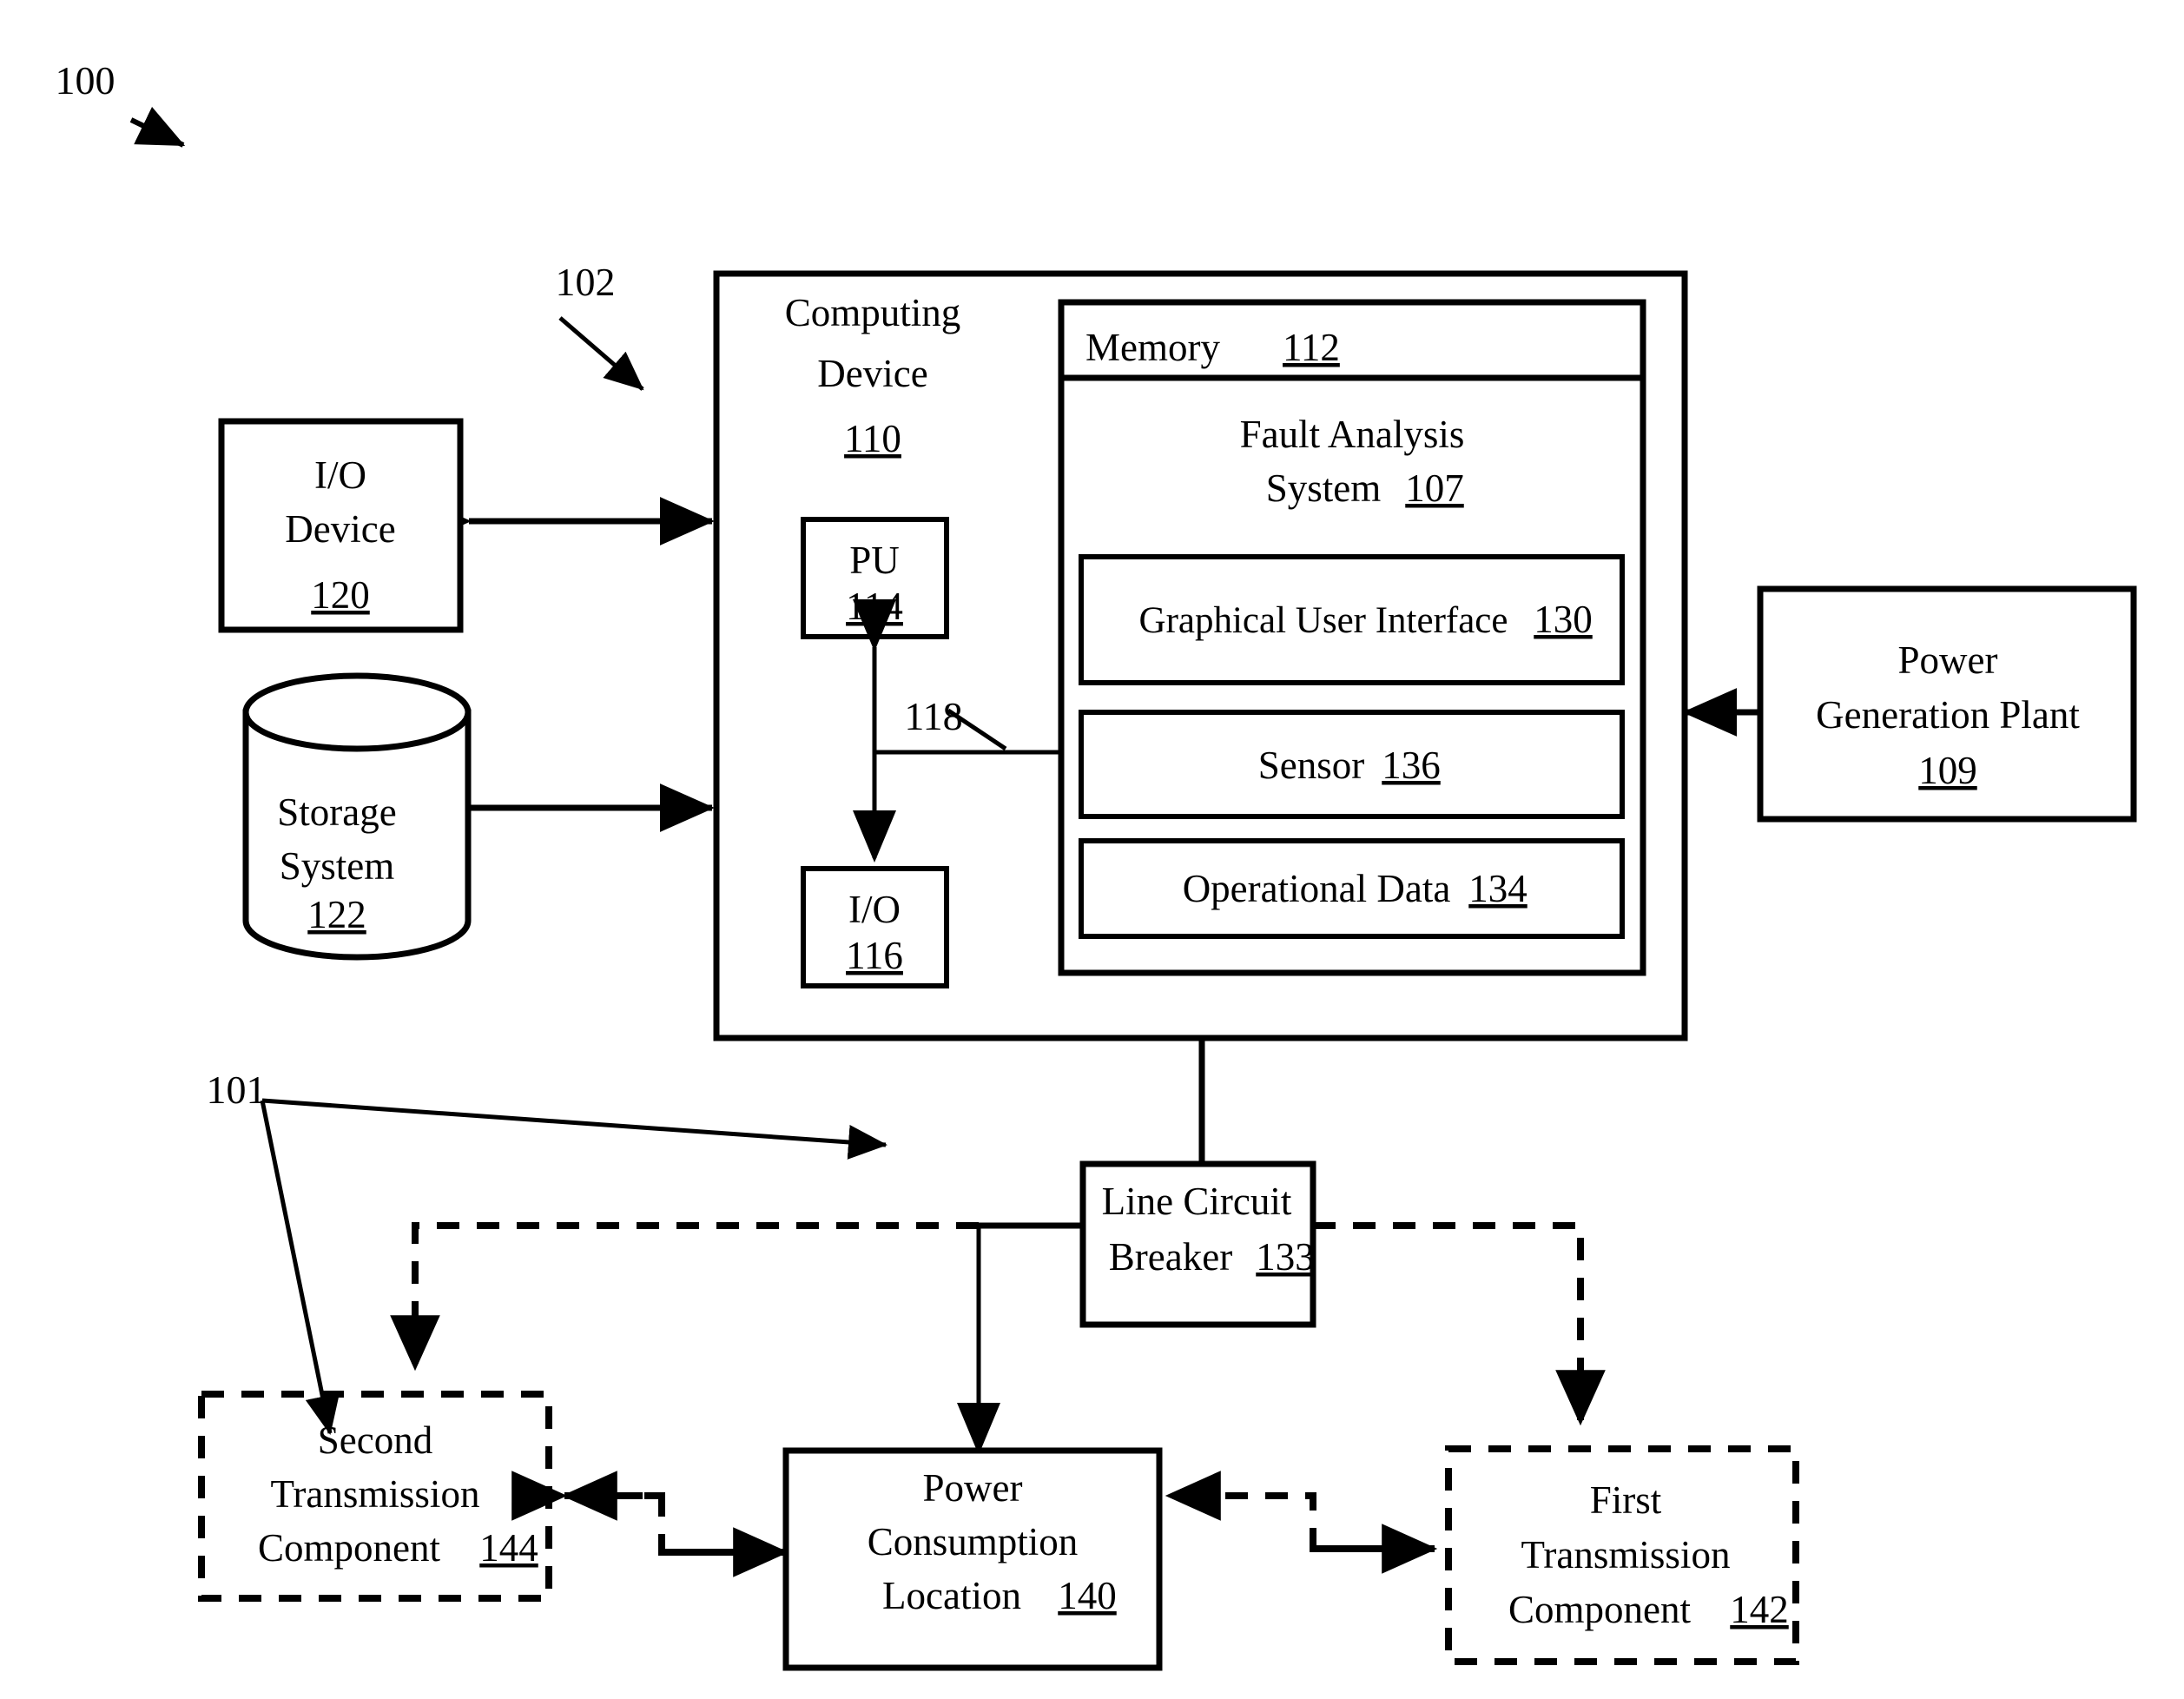 This screenshot has width=2184, height=1699. What do you see at coordinates (336, 914) in the screenshot?
I see `storage-system-ref: 122` at bounding box center [336, 914].